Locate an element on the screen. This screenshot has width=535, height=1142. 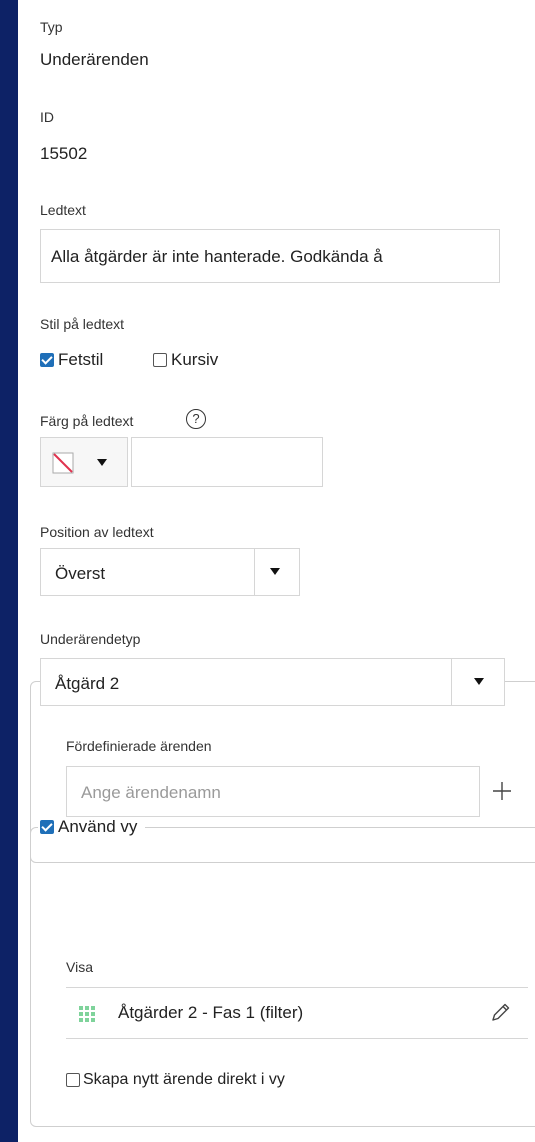
create-direct-checkbox-box is located at coordinates (73, 1080).